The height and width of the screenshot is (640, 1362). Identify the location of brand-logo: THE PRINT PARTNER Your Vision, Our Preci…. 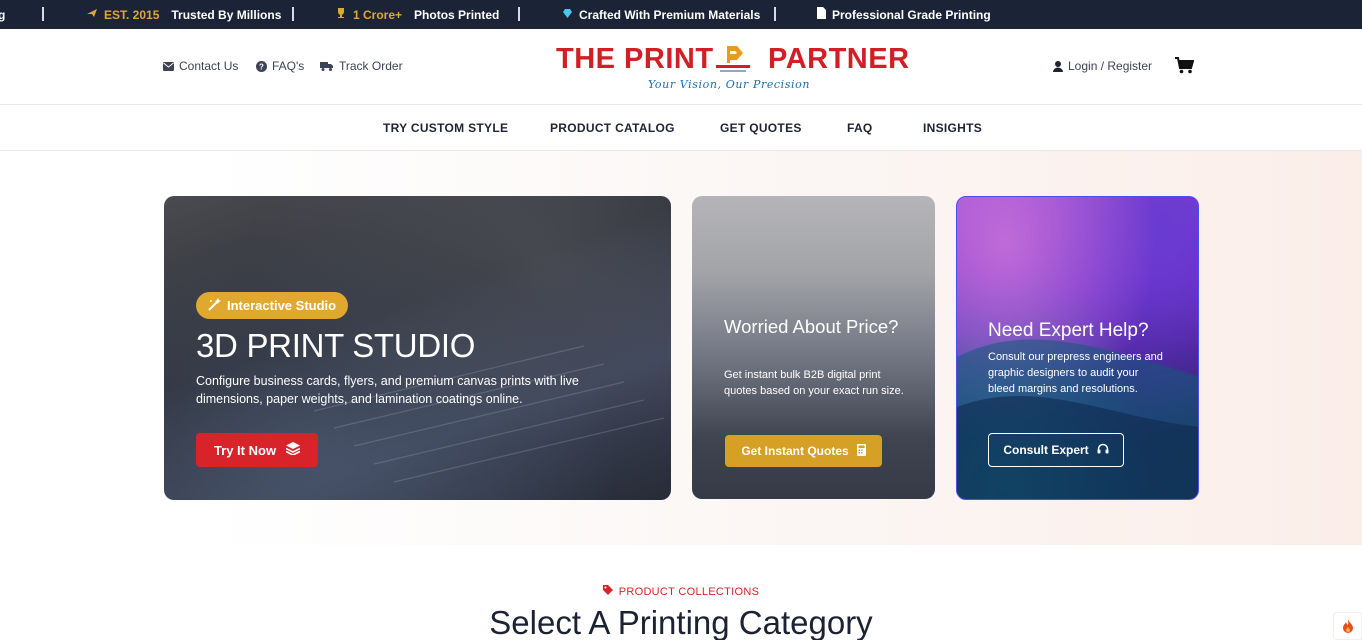
(732, 69).